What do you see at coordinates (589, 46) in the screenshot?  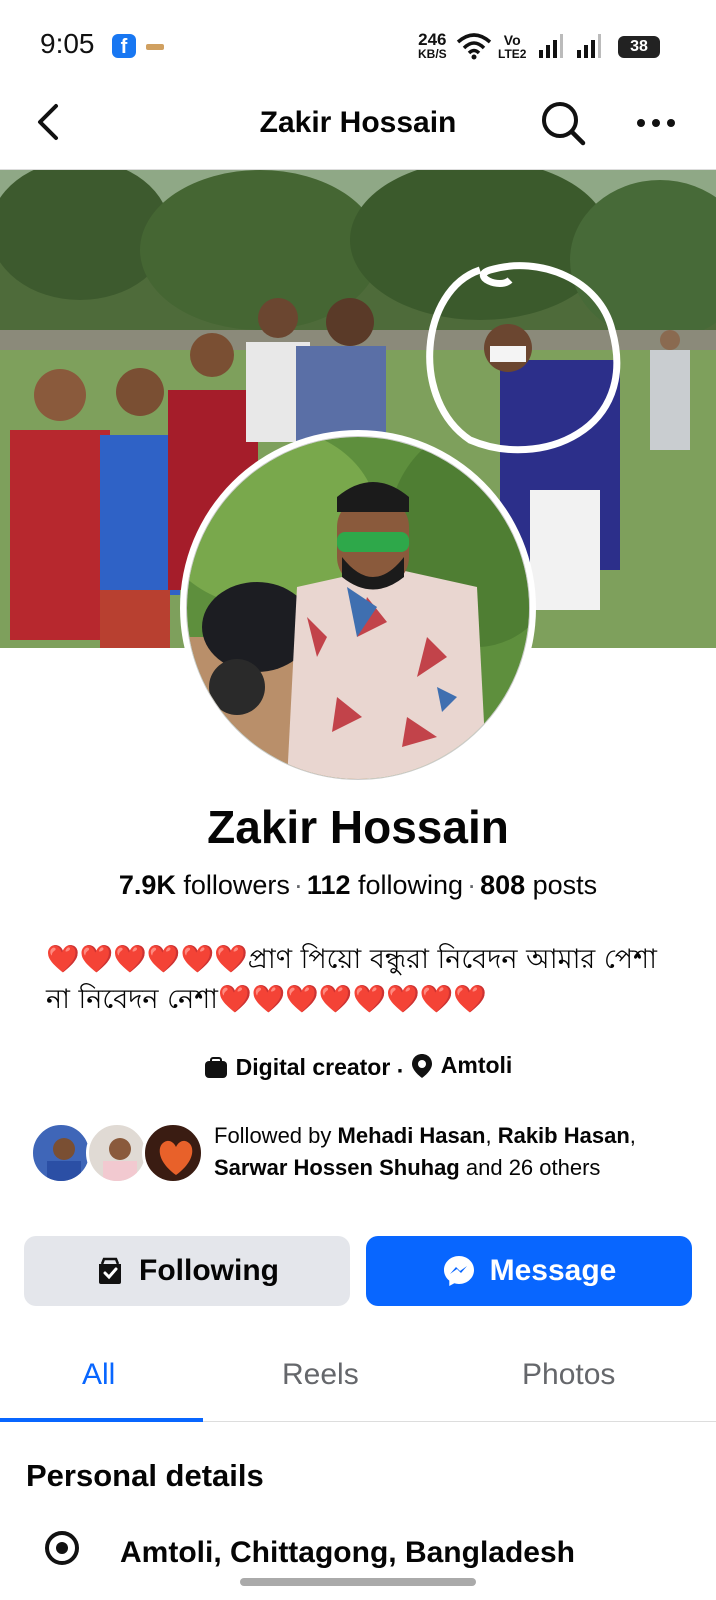 I see `signal-icon-sim2` at bounding box center [589, 46].